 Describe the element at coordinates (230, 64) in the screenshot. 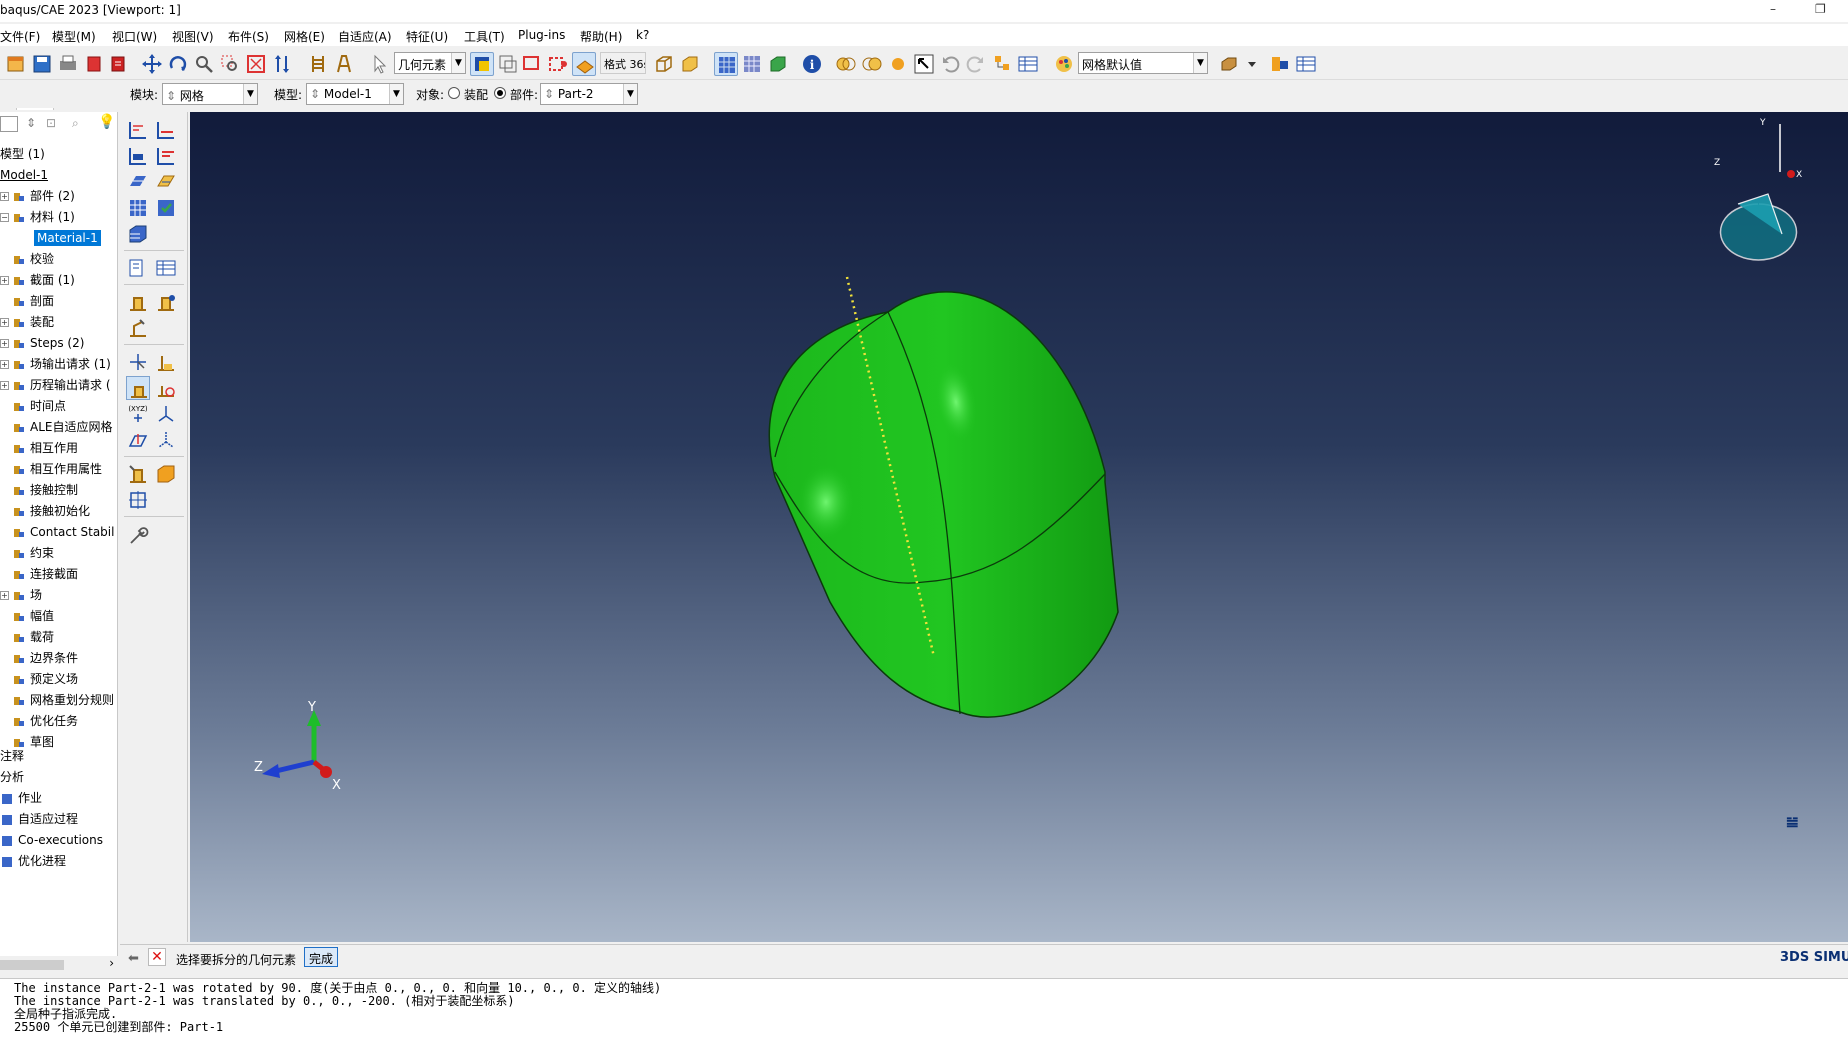

I see `box-zoom-icon` at that location.